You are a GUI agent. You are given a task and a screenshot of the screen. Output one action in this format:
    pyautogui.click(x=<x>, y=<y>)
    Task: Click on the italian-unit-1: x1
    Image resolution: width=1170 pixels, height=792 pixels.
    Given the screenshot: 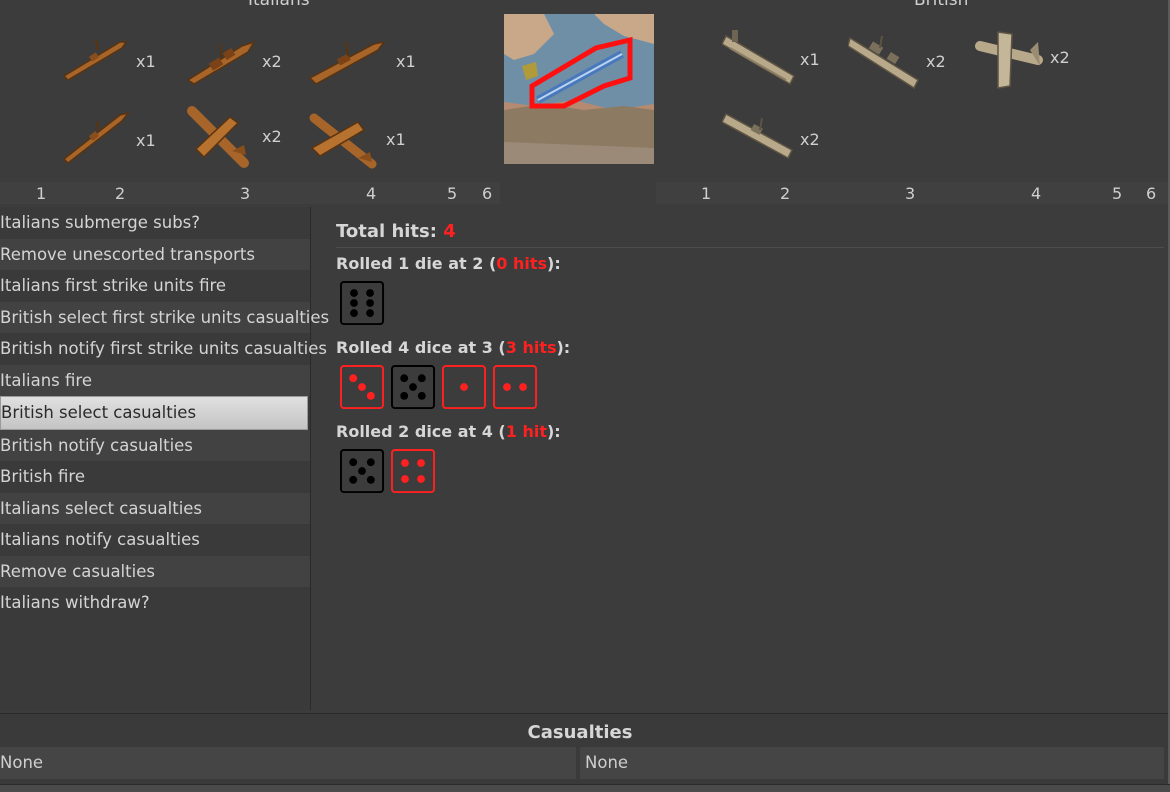 What is the action you would take?
    pyautogui.click(x=120, y=60)
    